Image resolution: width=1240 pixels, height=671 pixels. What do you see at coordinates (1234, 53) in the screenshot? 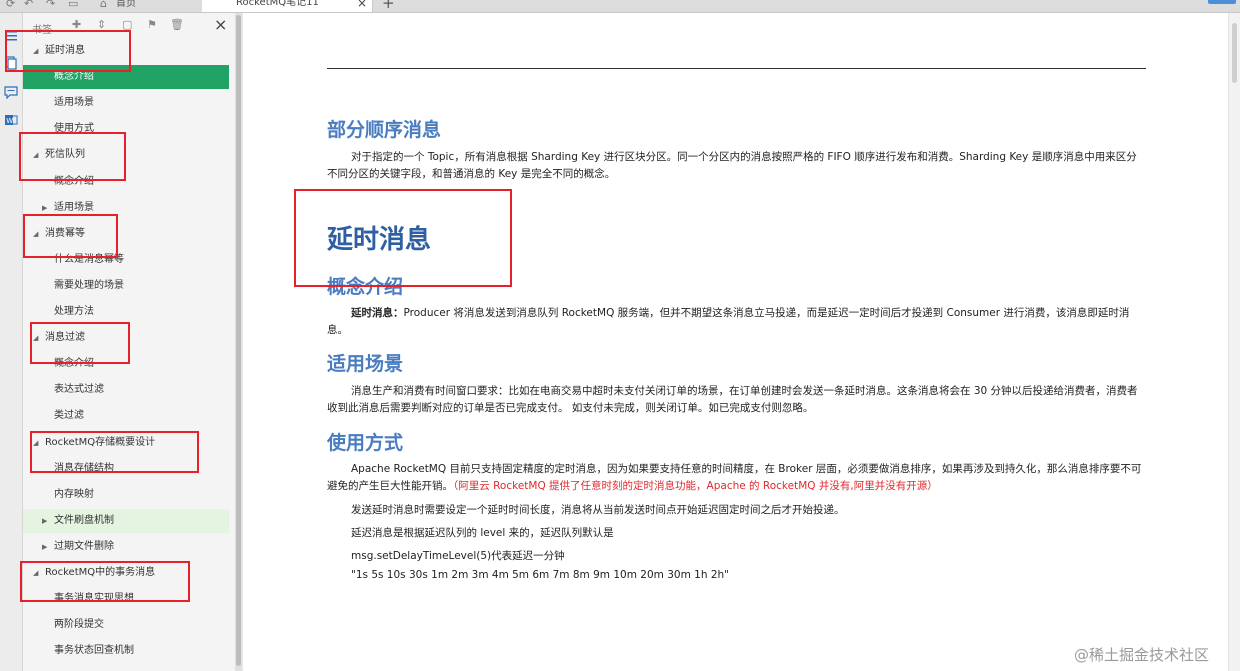
I see `document-scroll-thumb` at bounding box center [1234, 53].